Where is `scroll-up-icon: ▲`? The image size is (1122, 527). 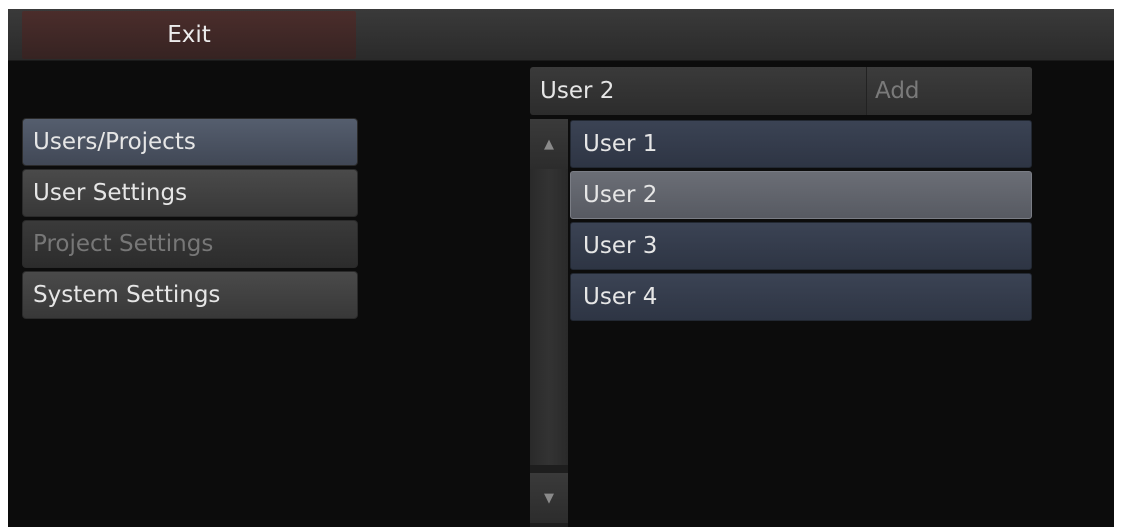
scroll-up-icon: ▲ is located at coordinates (549, 144).